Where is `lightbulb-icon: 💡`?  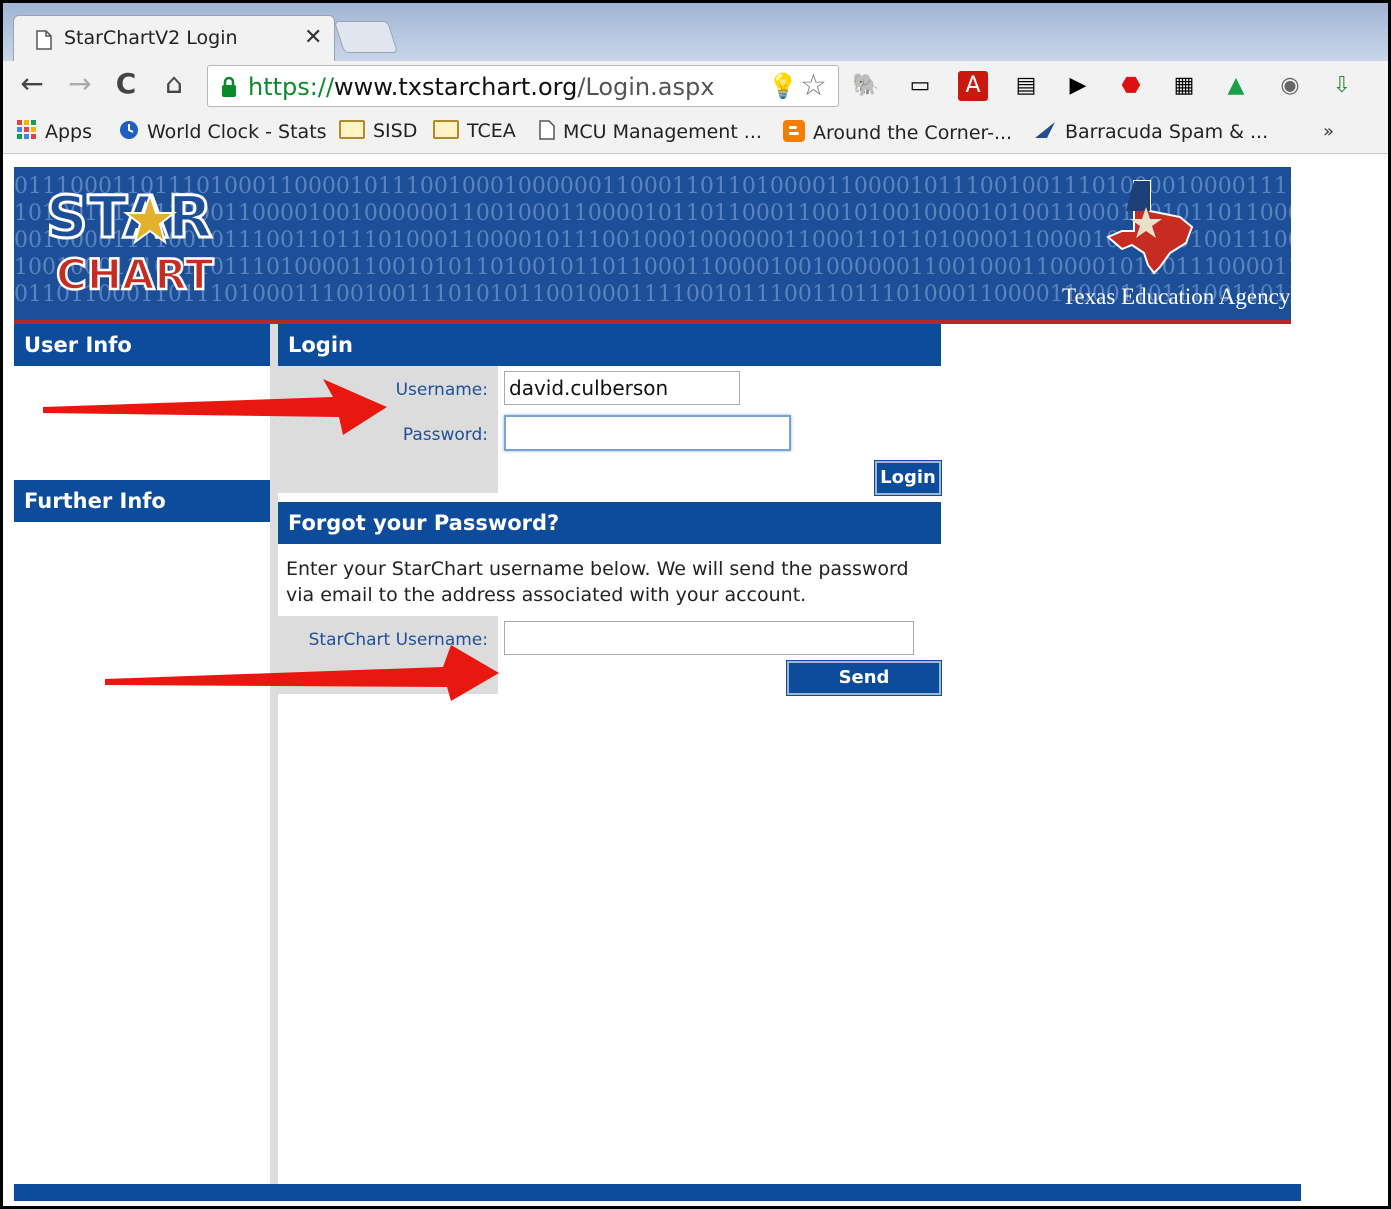
lightbulb-icon: 💡 is located at coordinates (783, 86).